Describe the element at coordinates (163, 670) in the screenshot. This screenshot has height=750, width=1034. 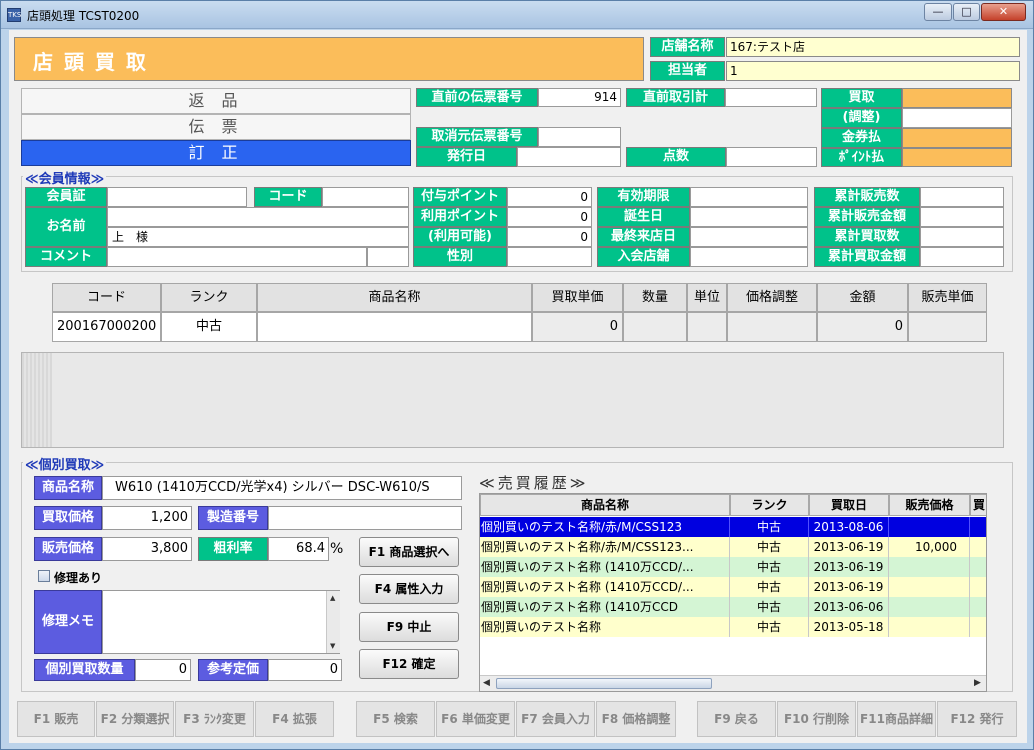
I see `qty-field: 0` at that location.